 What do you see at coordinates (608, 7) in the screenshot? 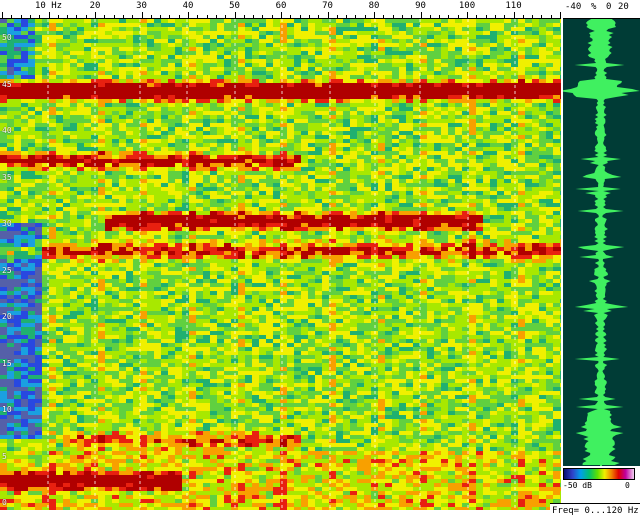
I see `wave-scale-mid: 0` at bounding box center [608, 7].